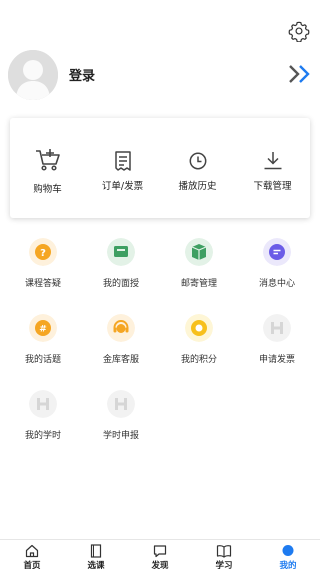  Describe the element at coordinates (277, 344) in the screenshot. I see `apply-invoice-button: 申请发票` at that location.